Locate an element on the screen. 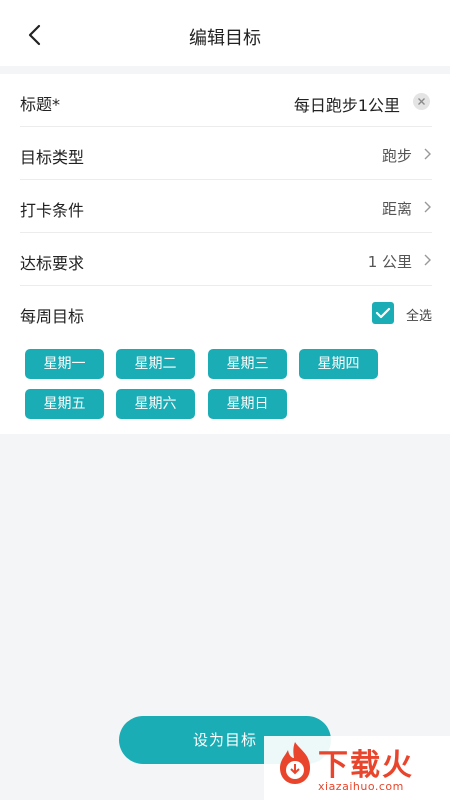  clear-title-button is located at coordinates (421, 101).